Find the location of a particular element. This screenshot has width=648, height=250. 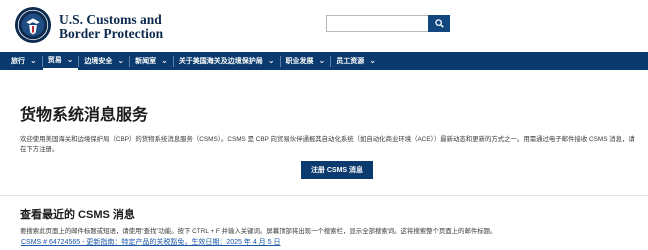

search-icon is located at coordinates (439, 23).